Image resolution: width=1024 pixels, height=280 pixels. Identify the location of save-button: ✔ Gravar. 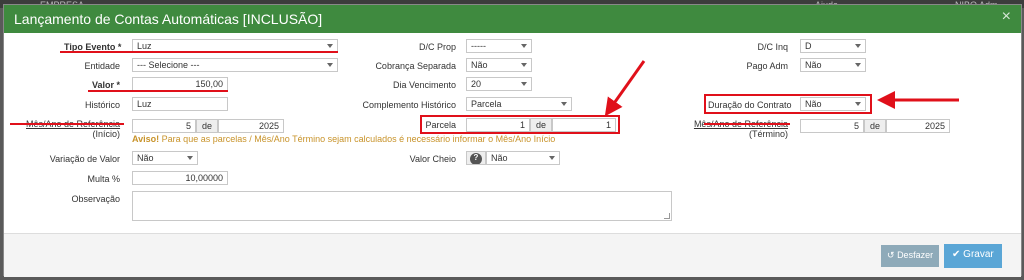
(973, 256).